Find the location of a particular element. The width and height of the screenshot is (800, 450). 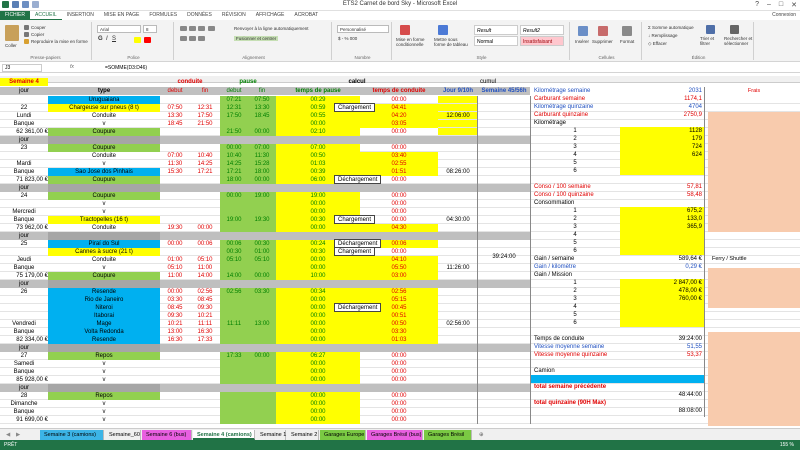

type-cell: Conduite is located at coordinates (104, 116).